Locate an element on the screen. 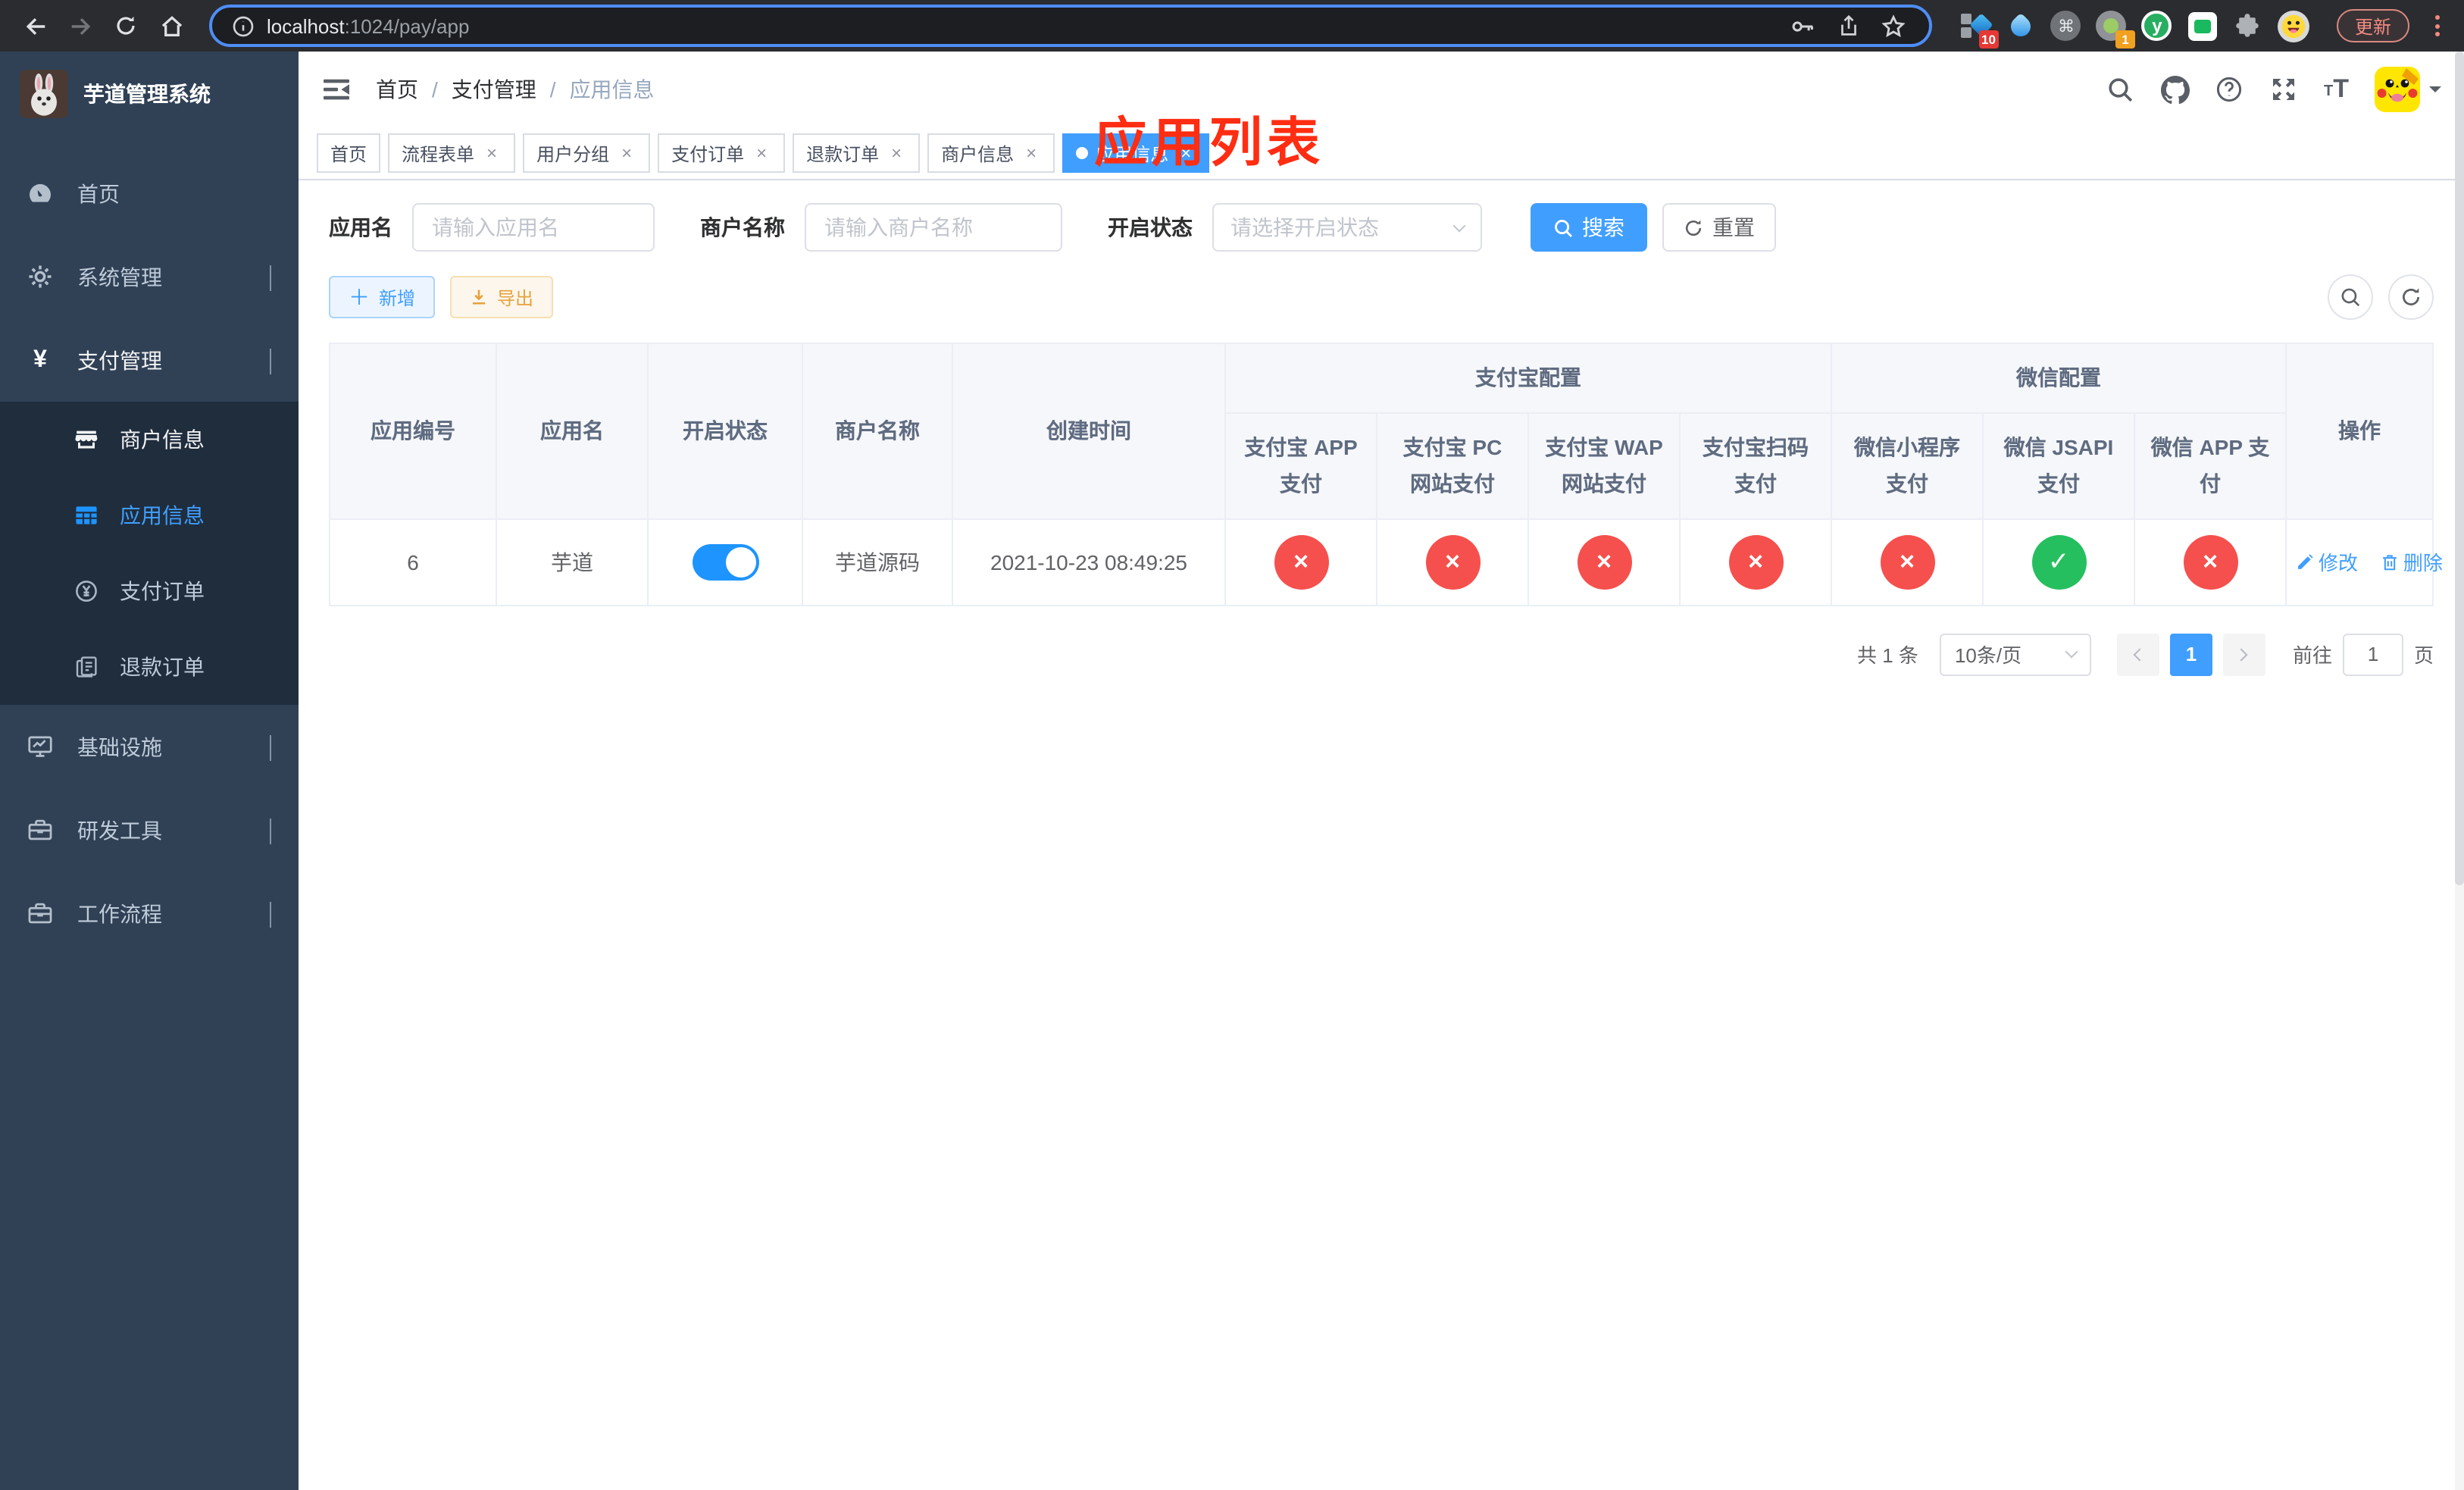  current-page-button: 1 is located at coordinates (2190, 654).